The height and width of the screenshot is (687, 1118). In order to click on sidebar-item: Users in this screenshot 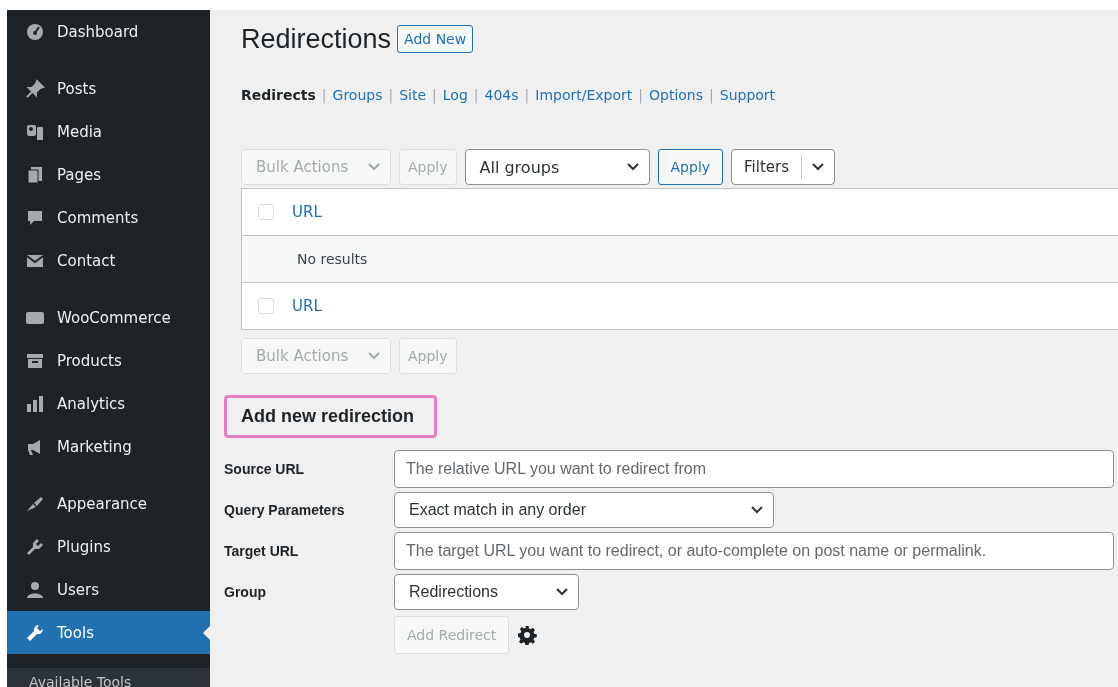, I will do `click(108, 589)`.